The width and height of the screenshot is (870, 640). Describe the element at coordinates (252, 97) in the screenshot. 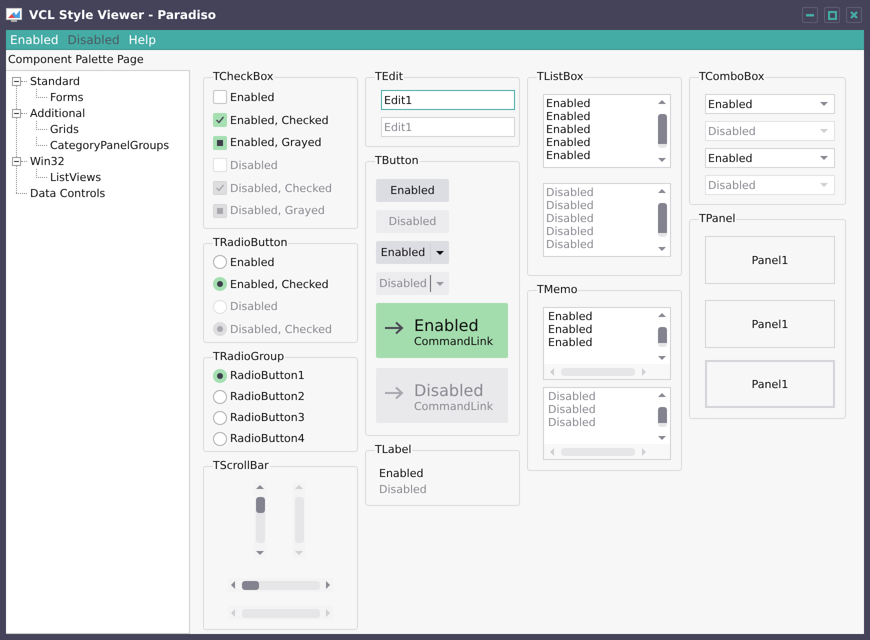

I see `checkbox-label: Enabled` at that location.